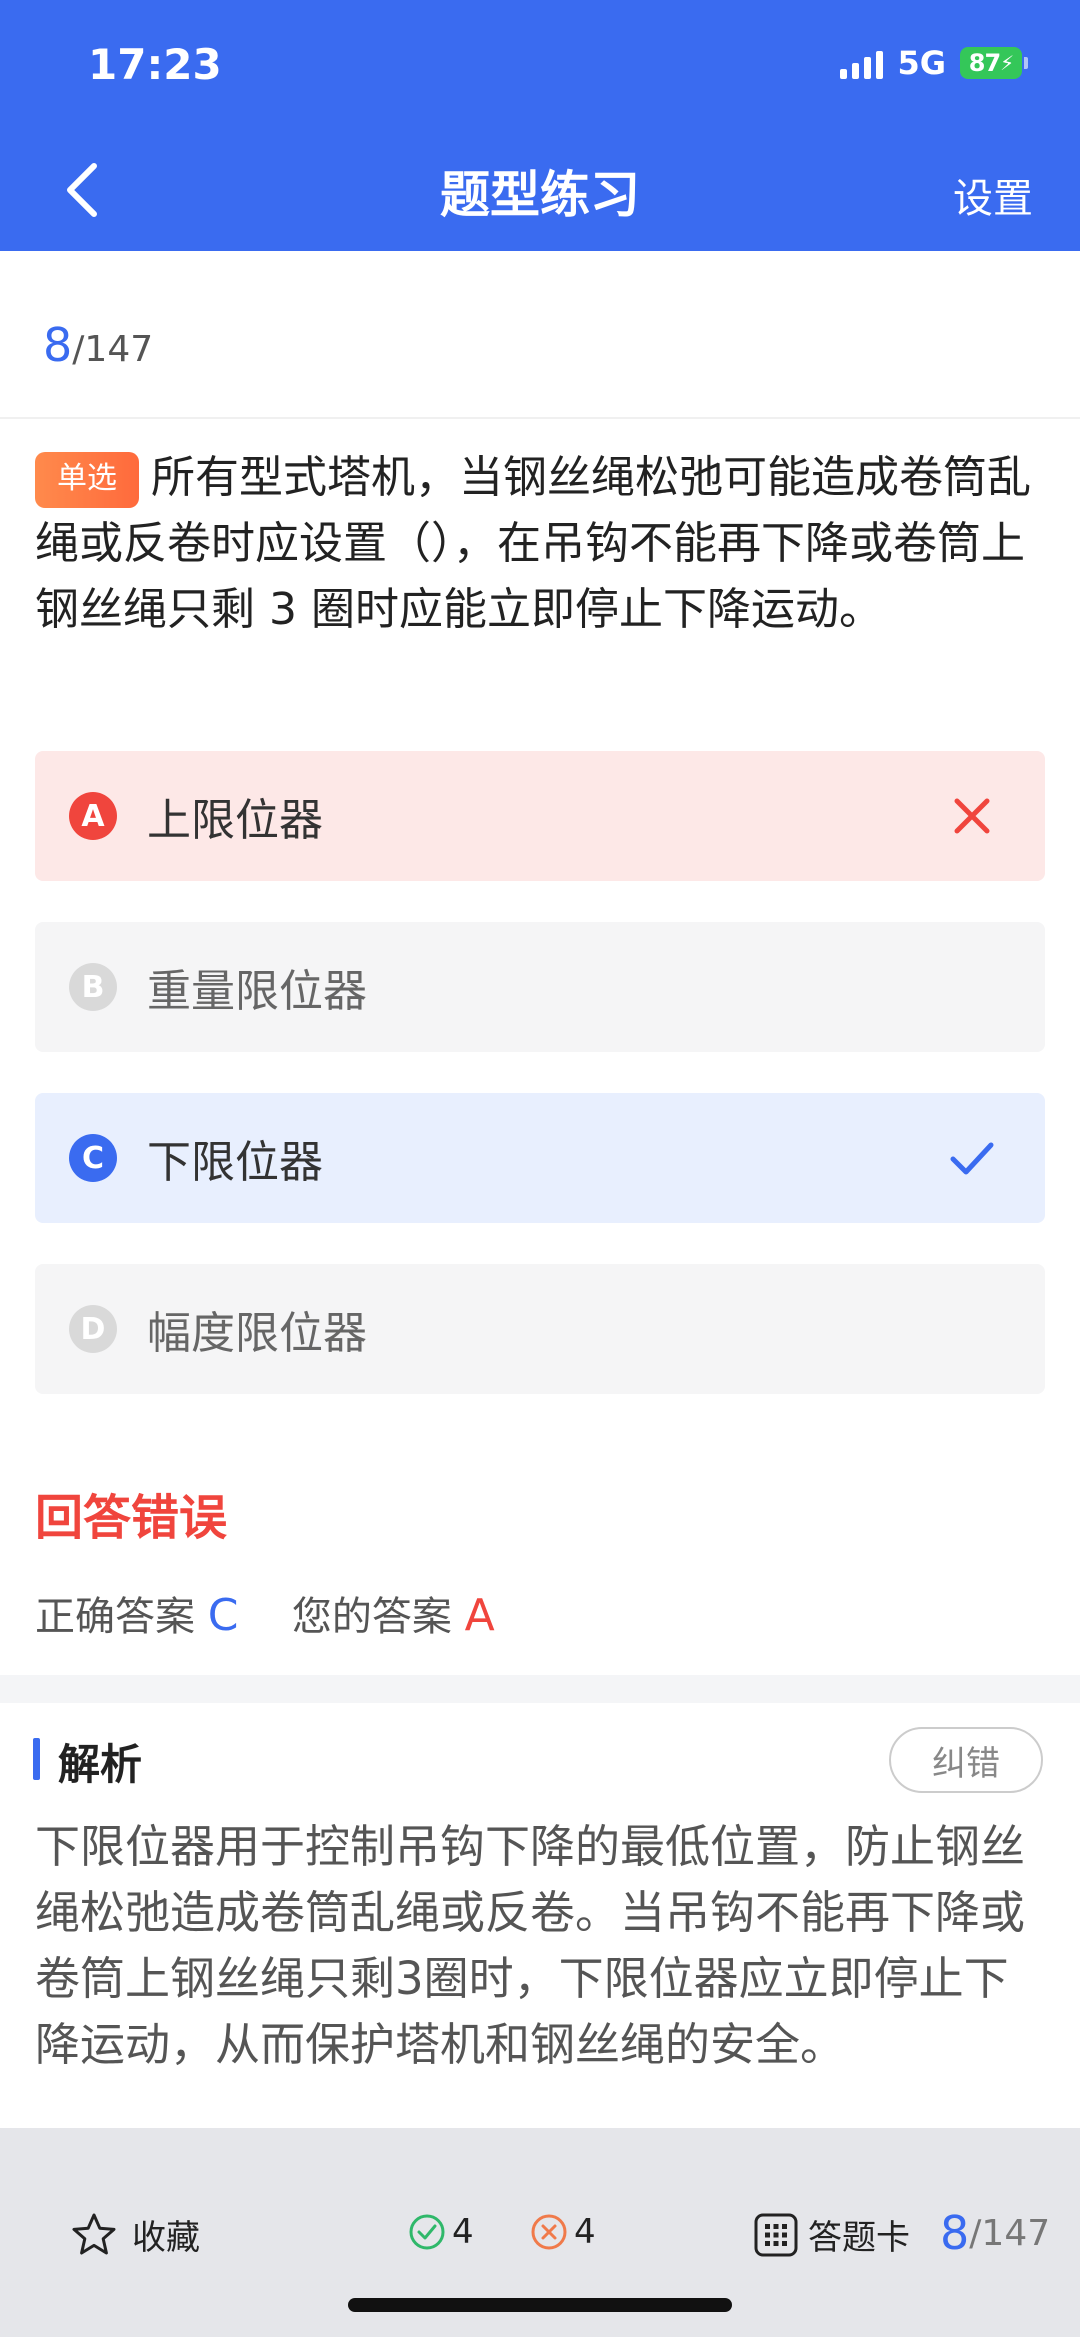 Image resolution: width=1080 pixels, height=2337 pixels. Describe the element at coordinates (540, 1158) in the screenshot. I see `option-c: C 下限位器` at that location.